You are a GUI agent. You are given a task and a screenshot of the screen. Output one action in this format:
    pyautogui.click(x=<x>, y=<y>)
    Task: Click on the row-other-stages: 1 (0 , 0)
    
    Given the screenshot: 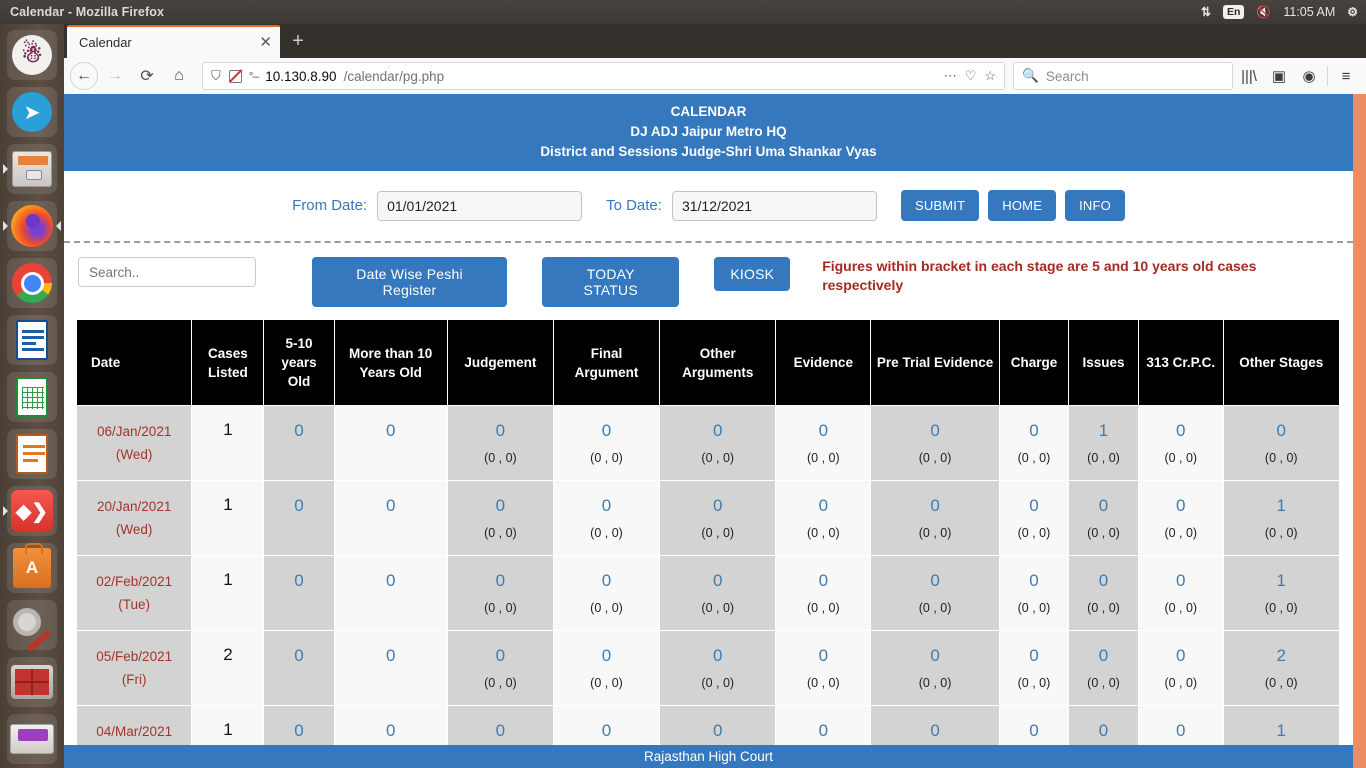 What is the action you would take?
    pyautogui.click(x=1281, y=518)
    